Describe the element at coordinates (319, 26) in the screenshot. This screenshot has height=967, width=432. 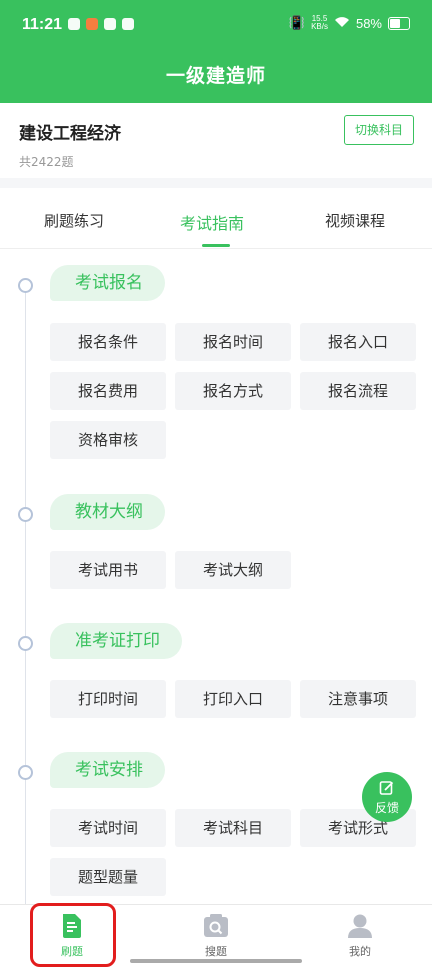
I see `net-speed-unit: KB/s` at that location.